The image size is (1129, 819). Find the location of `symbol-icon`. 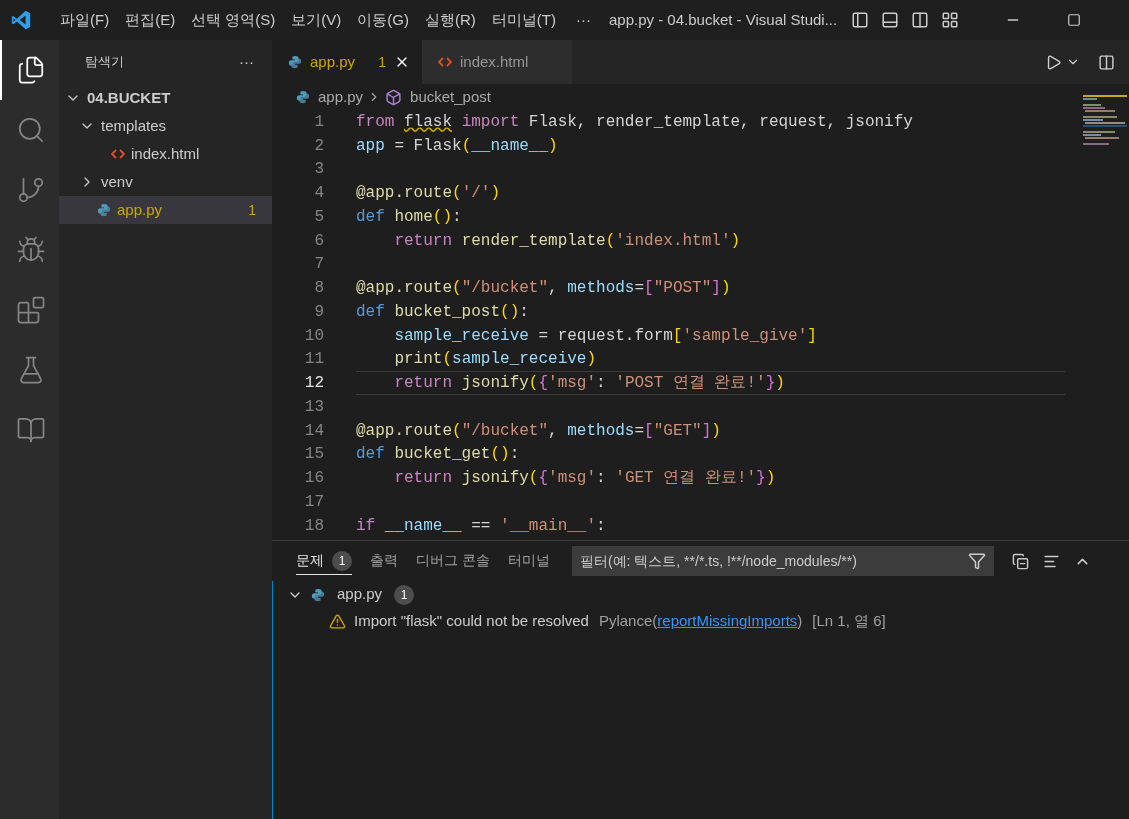

symbol-icon is located at coordinates (394, 97).